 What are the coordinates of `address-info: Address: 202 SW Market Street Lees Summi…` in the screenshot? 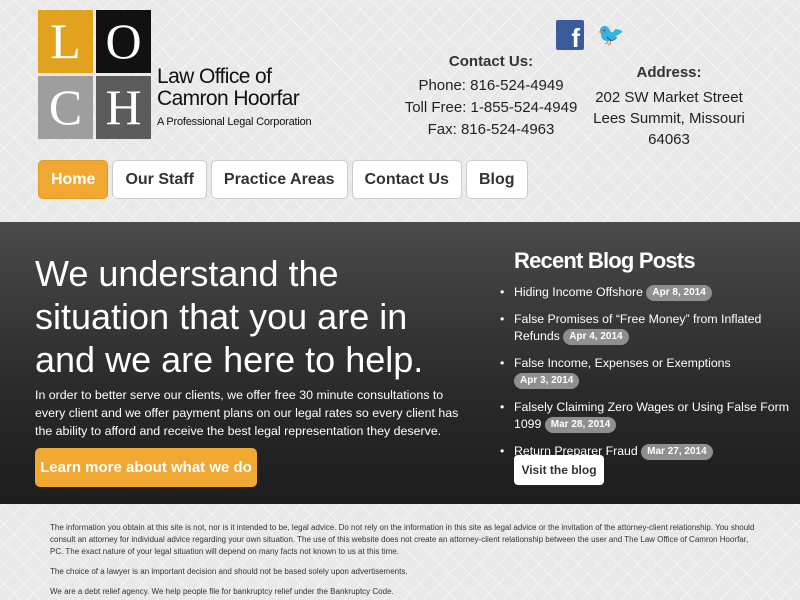 It's located at (669, 107).